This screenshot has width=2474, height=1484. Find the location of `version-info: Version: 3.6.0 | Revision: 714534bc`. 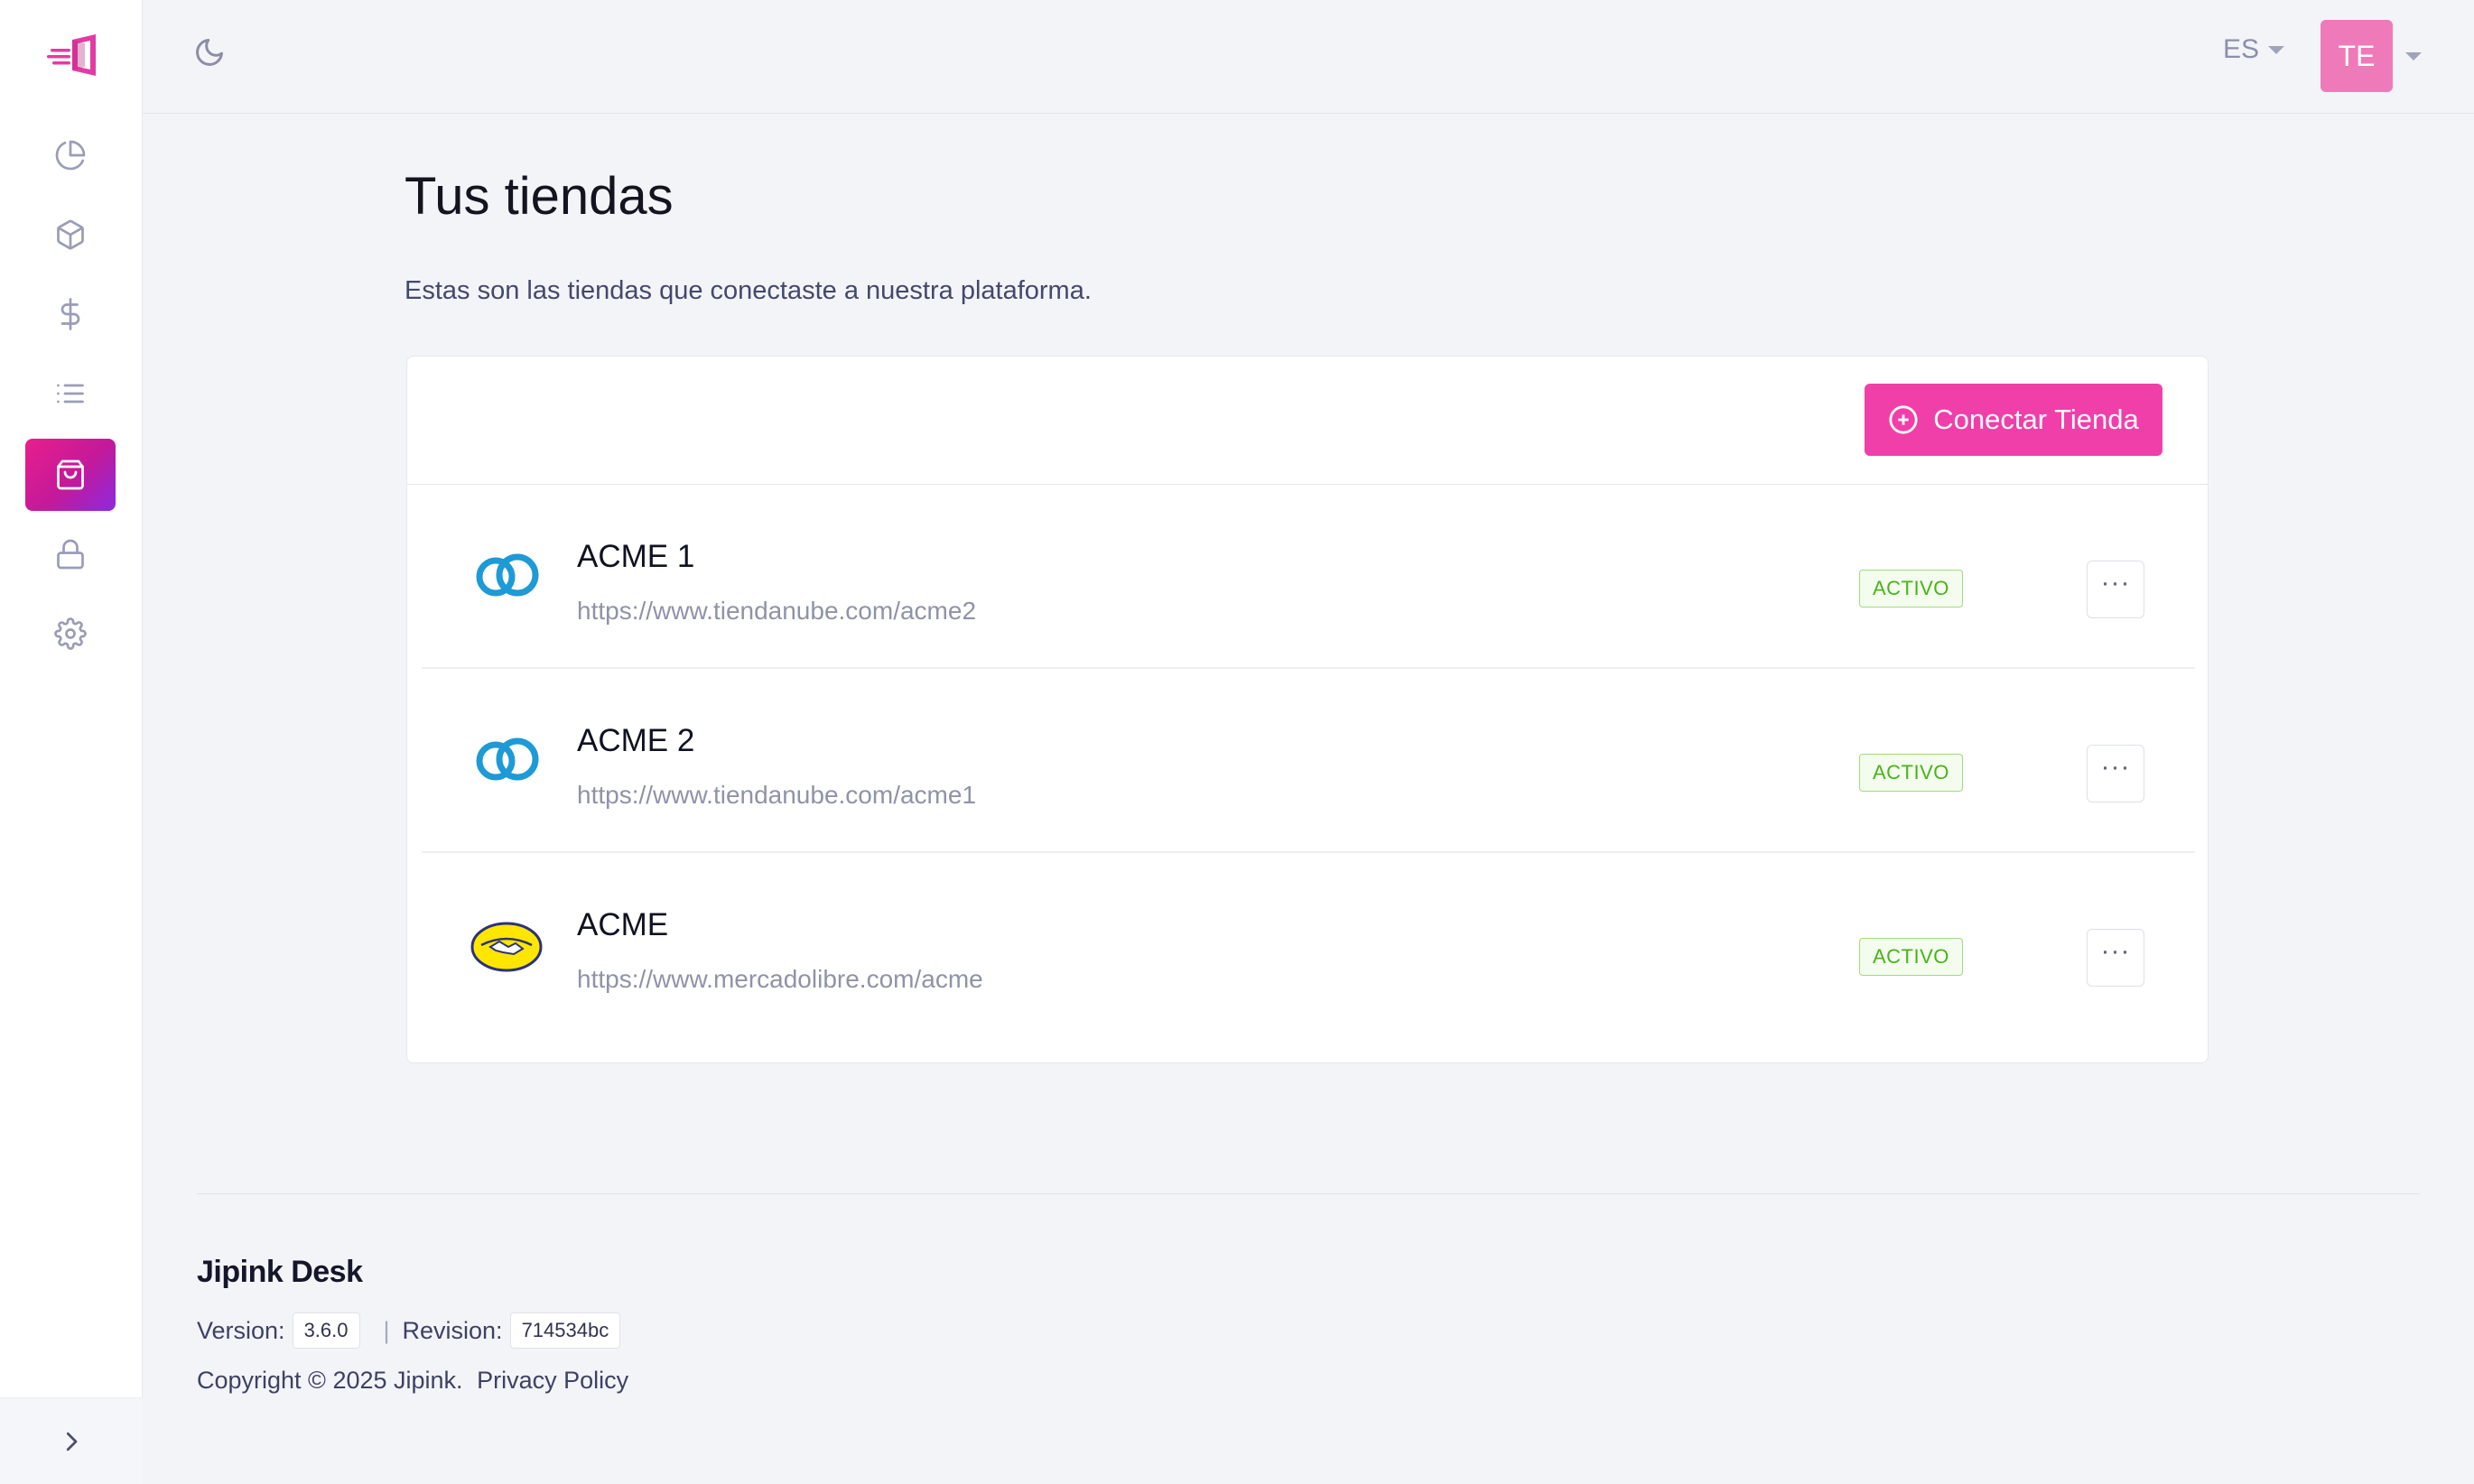

version-info: Version: 3.6.0 | Revision: 714534bc is located at coordinates (409, 1331).